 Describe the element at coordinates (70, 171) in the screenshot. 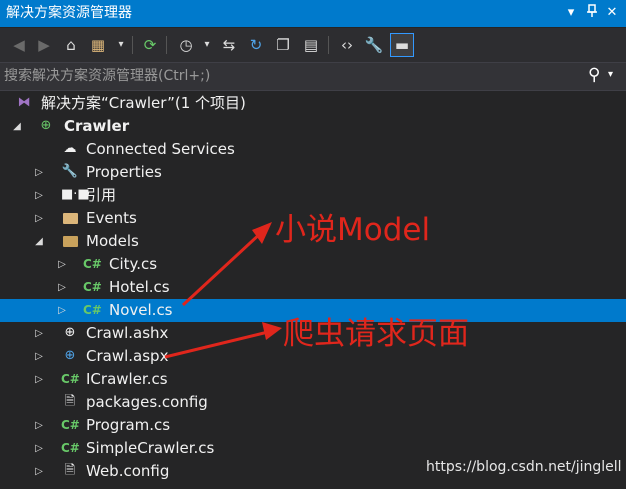

I see `wrench-icon: 🔧` at that location.